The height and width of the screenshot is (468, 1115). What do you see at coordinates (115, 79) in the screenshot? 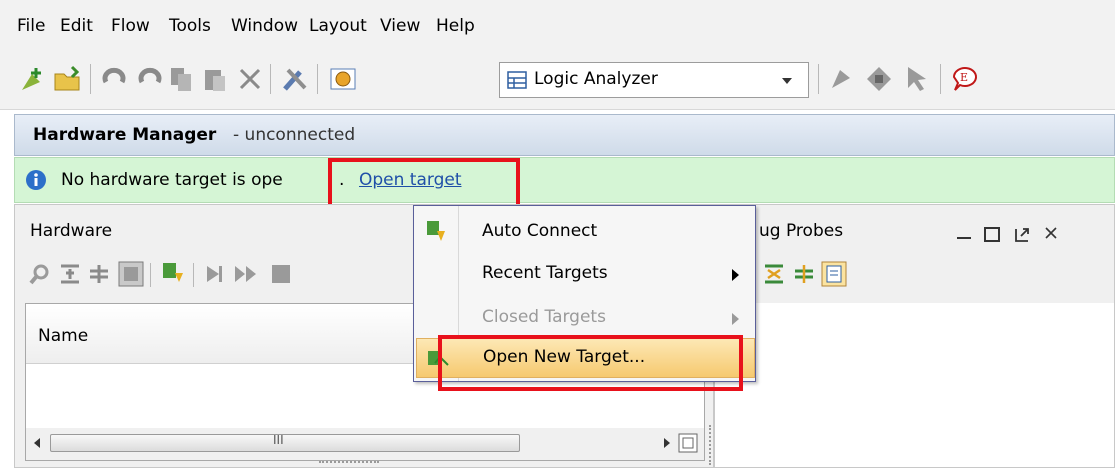
I see `undo-icon` at bounding box center [115, 79].